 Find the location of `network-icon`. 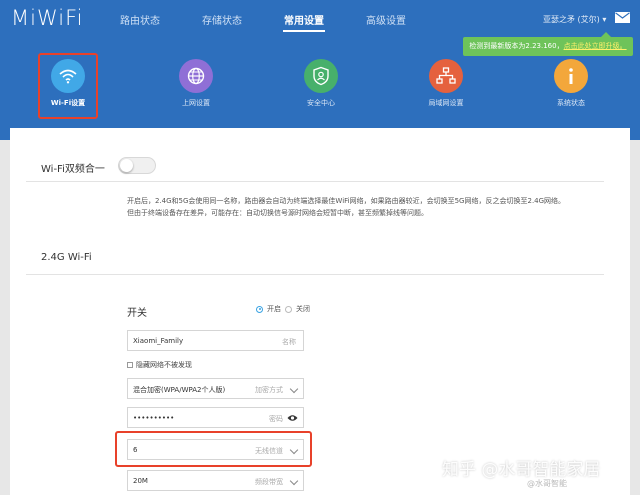

network-icon is located at coordinates (446, 76).